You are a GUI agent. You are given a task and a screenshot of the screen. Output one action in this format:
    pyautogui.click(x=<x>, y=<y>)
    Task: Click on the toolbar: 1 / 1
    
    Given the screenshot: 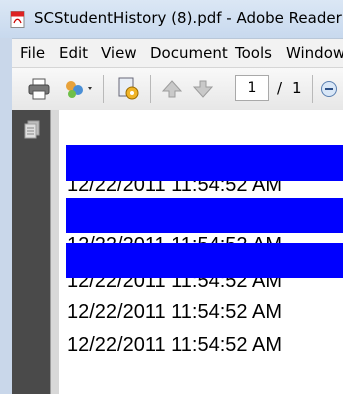 What is the action you would take?
    pyautogui.click(x=177, y=89)
    